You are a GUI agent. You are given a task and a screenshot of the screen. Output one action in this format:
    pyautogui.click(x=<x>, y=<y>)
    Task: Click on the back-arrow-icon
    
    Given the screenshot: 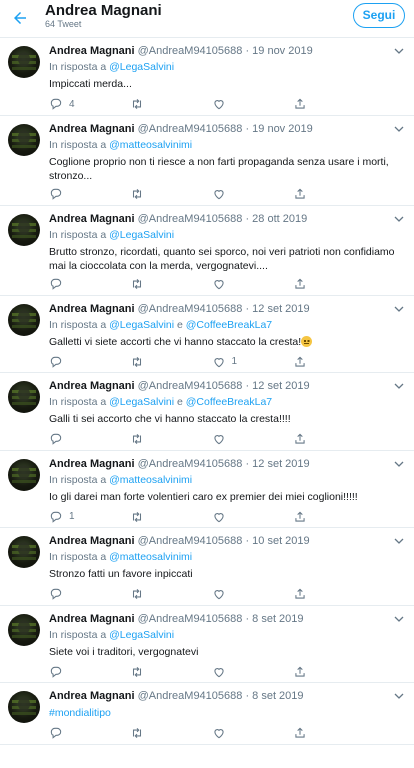 What is the action you would take?
    pyautogui.click(x=20, y=18)
    